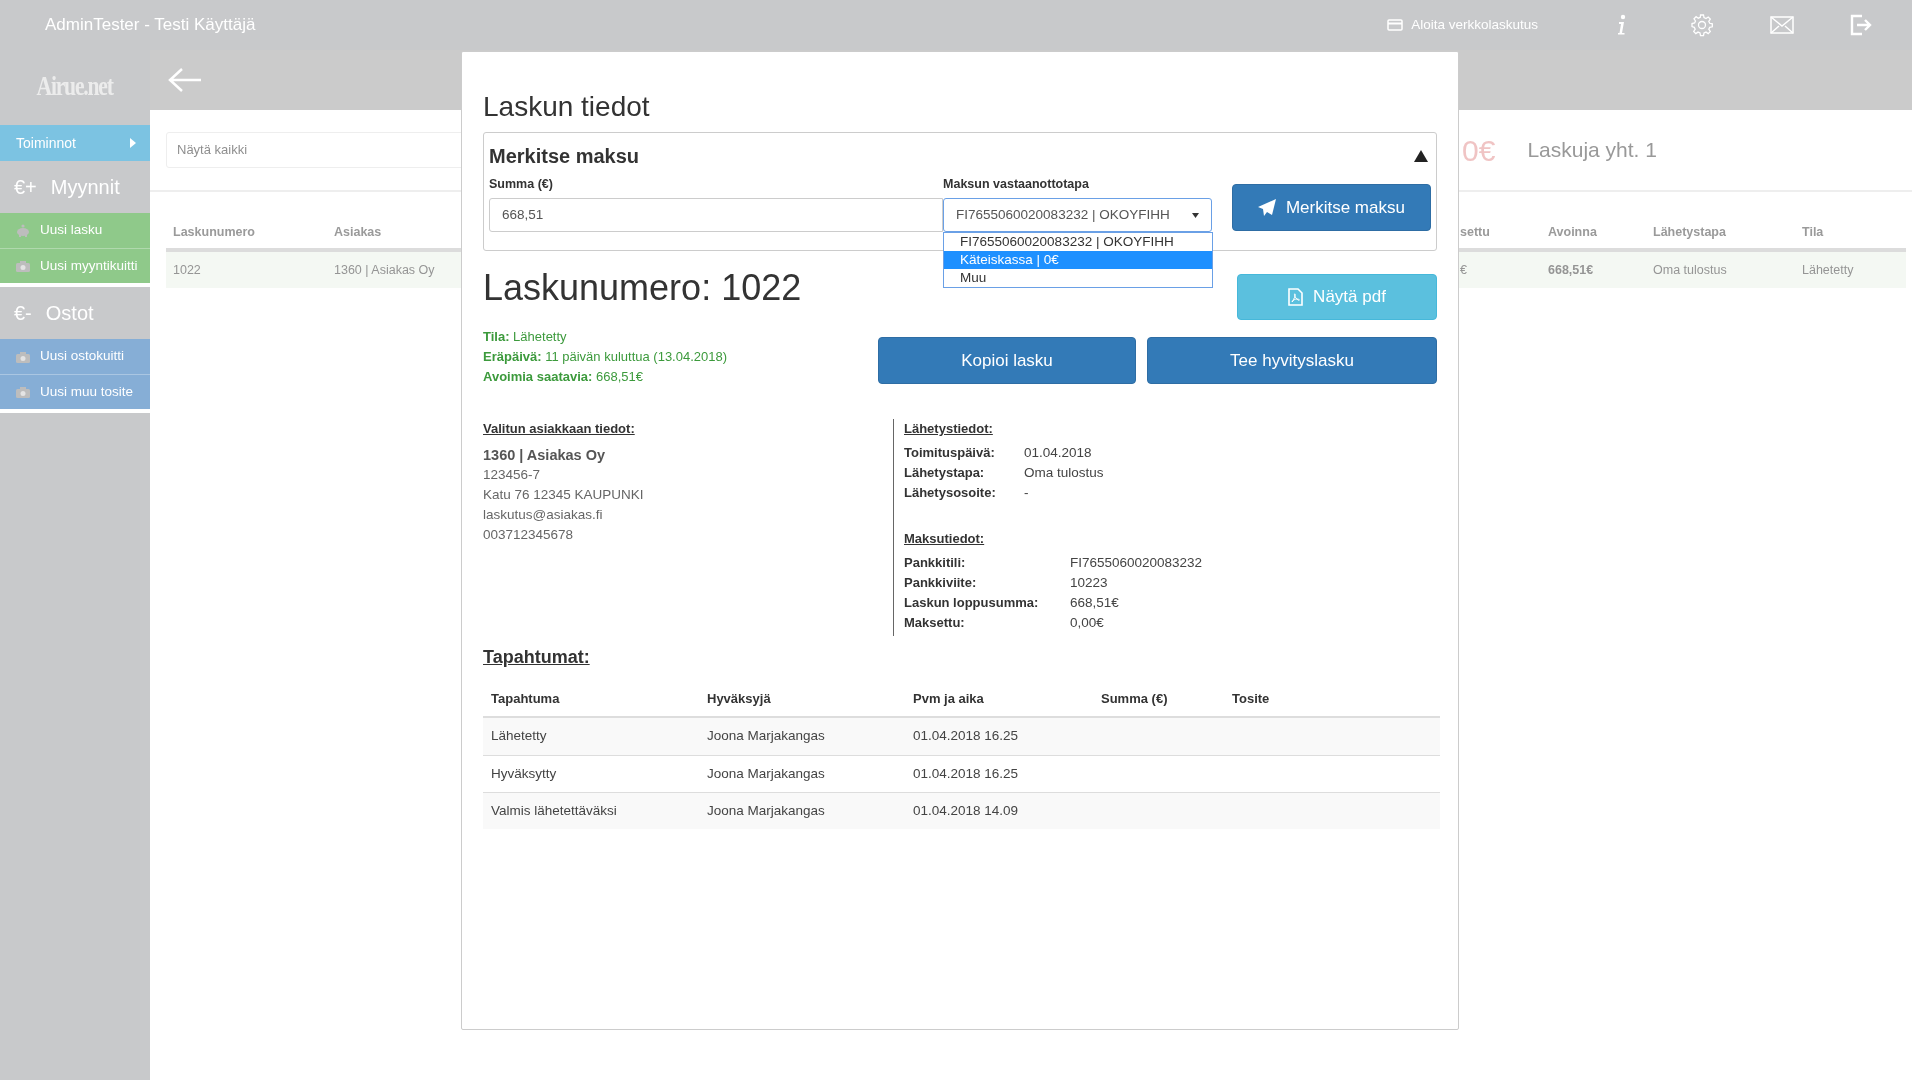 The height and width of the screenshot is (1080, 1912). I want to click on pdf-file-icon, so click(1296, 297).